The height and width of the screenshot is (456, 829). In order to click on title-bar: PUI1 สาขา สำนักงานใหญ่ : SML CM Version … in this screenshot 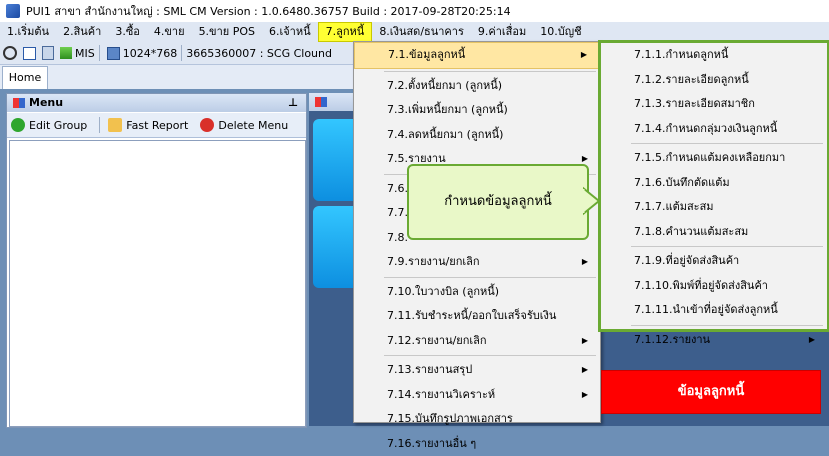, I will do `click(414, 11)`.